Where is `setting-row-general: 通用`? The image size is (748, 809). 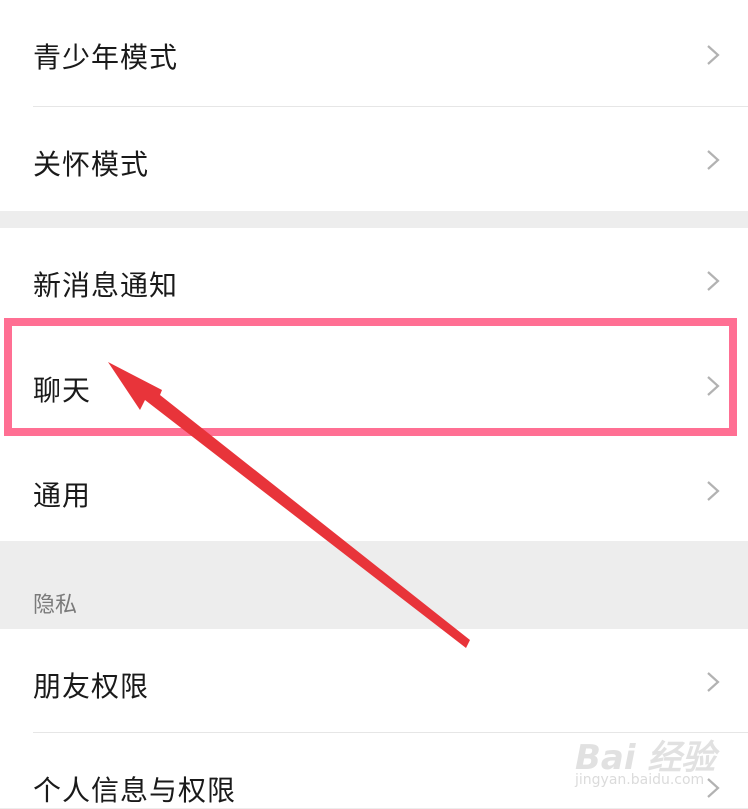
setting-row-general: 通用 is located at coordinates (374, 488).